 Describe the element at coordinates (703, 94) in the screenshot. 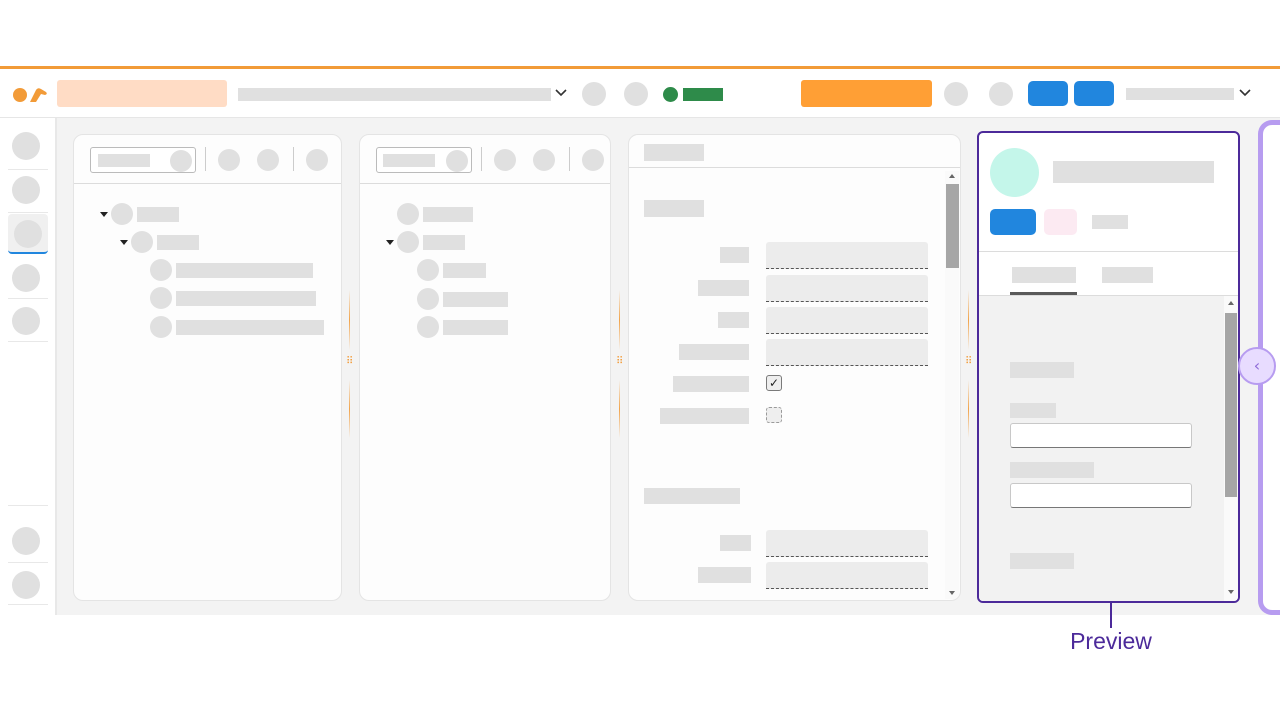

I see `status-badge` at that location.